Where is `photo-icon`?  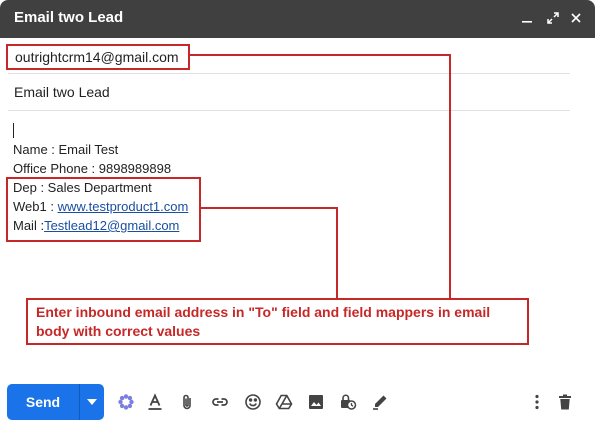 photo-icon is located at coordinates (316, 402).